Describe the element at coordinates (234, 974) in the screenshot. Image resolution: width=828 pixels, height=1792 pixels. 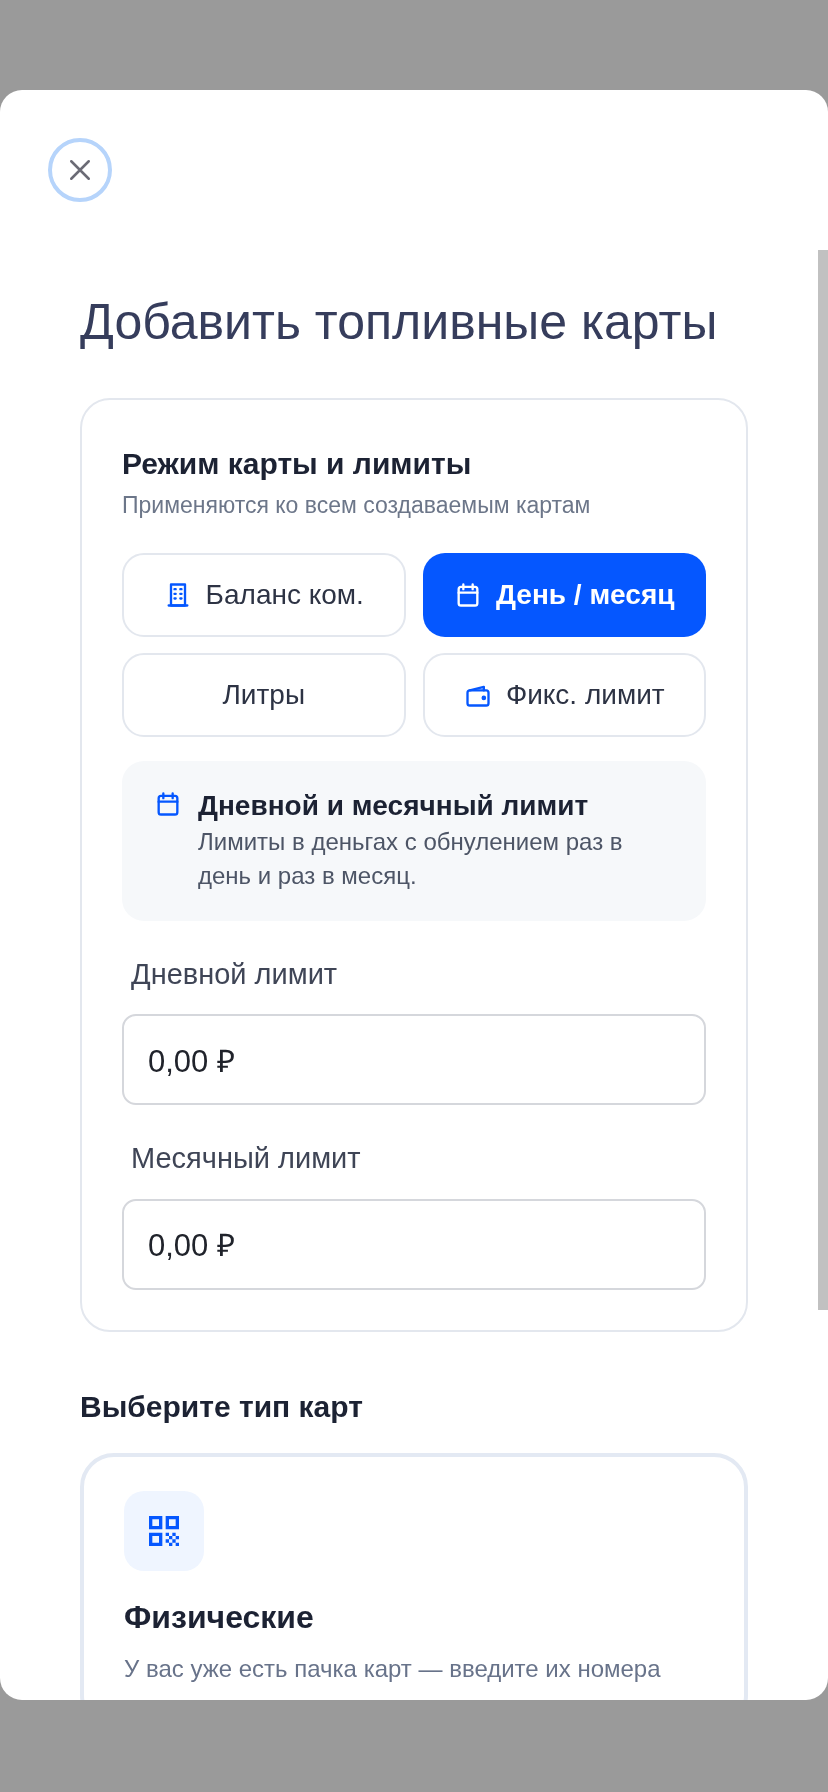
I see `field-label: Дневной лимит` at that location.